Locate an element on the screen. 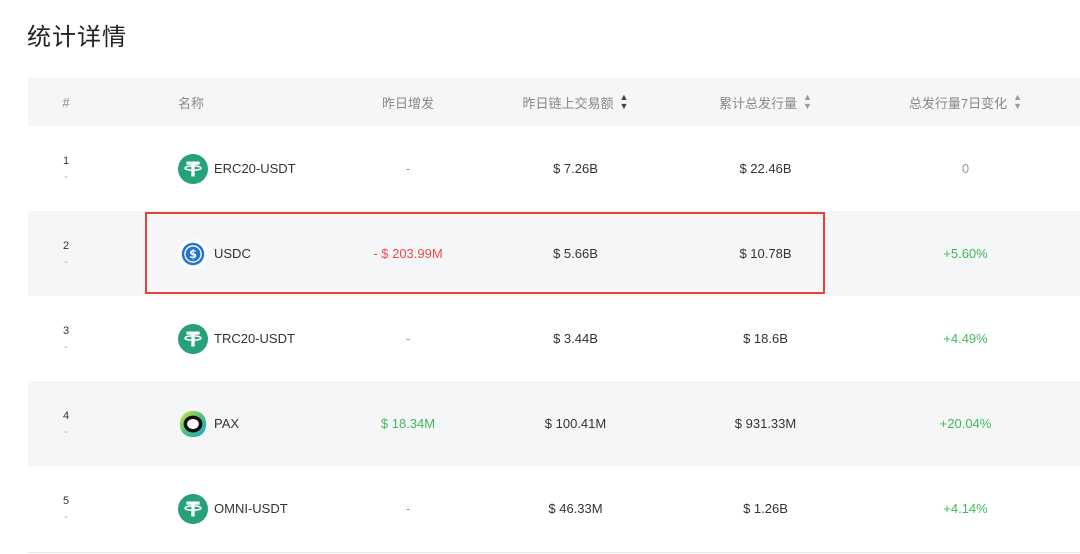 This screenshot has height=554, width=1080. supply-value: $ 18.6B is located at coordinates (765, 338).